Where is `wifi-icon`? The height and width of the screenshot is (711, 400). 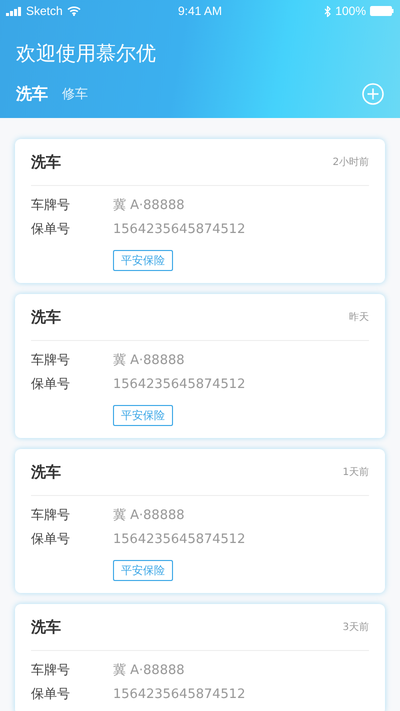
wifi-icon is located at coordinates (73, 11).